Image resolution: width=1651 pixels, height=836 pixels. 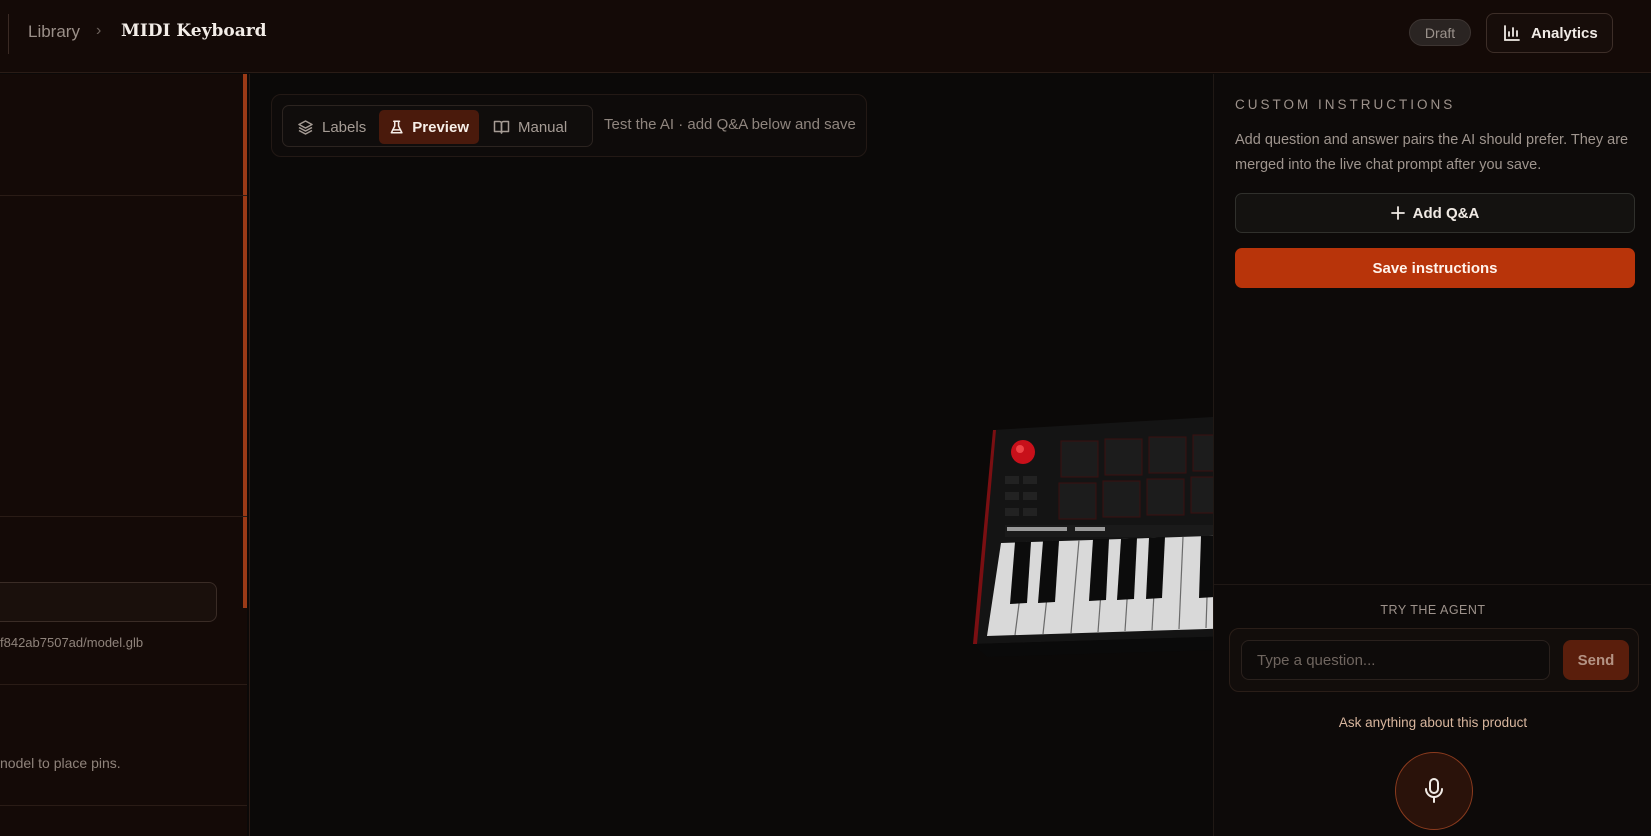 I want to click on add-qa-button: Add Q&A, so click(x=1435, y=213).